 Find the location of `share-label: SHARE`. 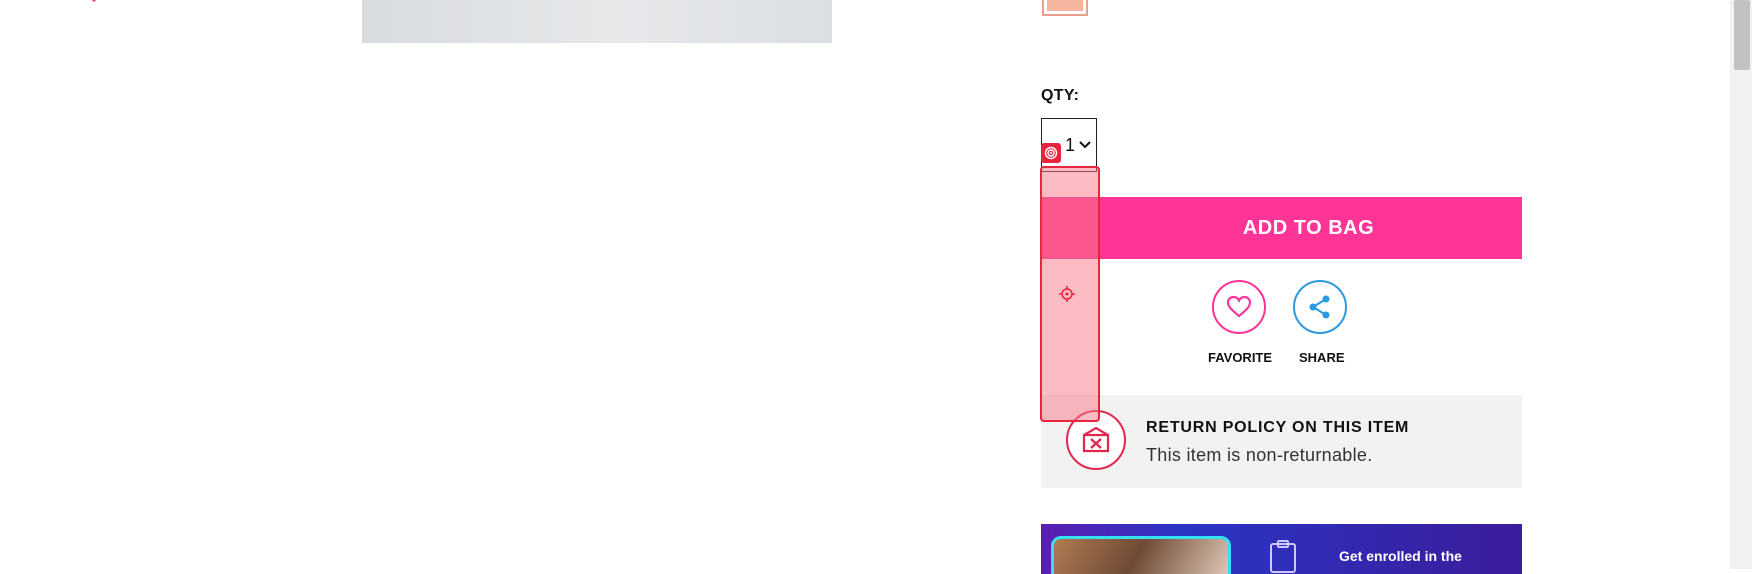

share-label: SHARE is located at coordinates (1322, 357).